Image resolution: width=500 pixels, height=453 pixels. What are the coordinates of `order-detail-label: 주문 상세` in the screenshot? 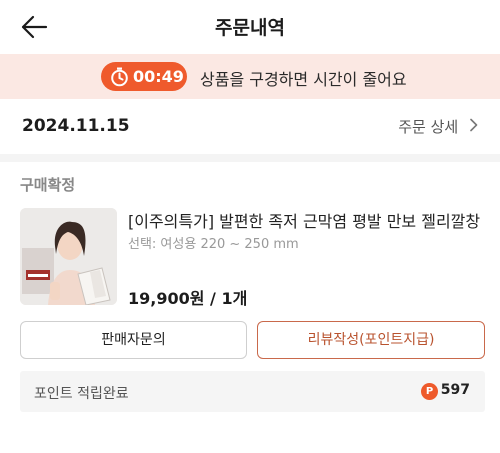 It's located at (428, 127).